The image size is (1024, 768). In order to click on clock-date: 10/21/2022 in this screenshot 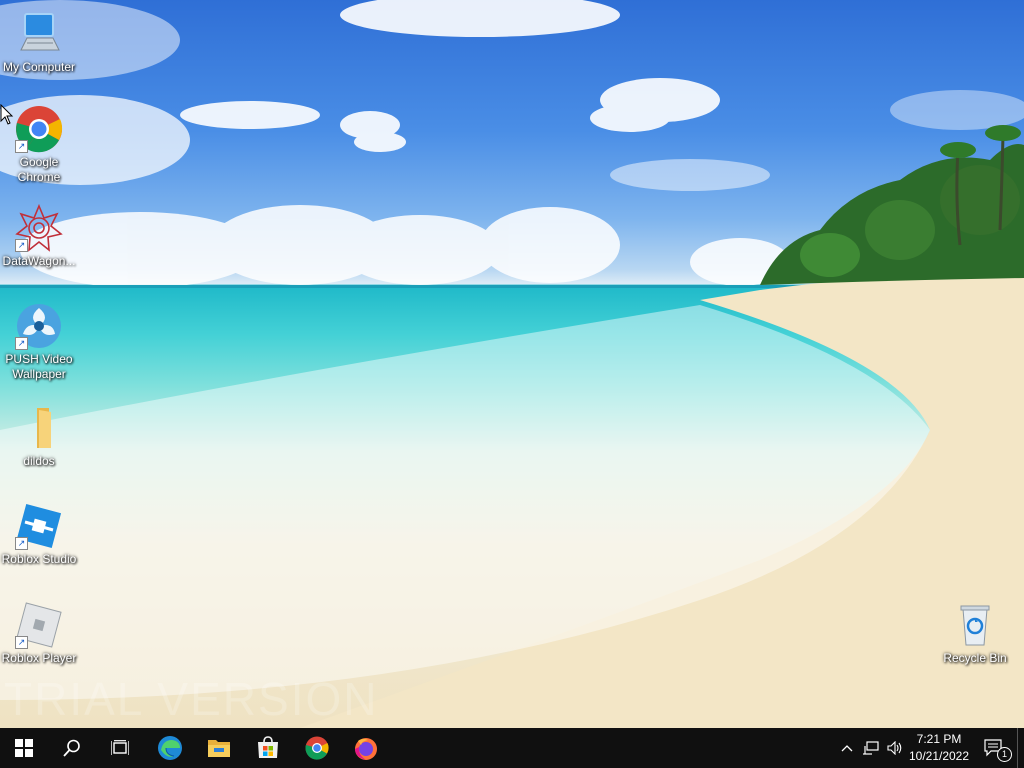, I will do `click(939, 756)`.